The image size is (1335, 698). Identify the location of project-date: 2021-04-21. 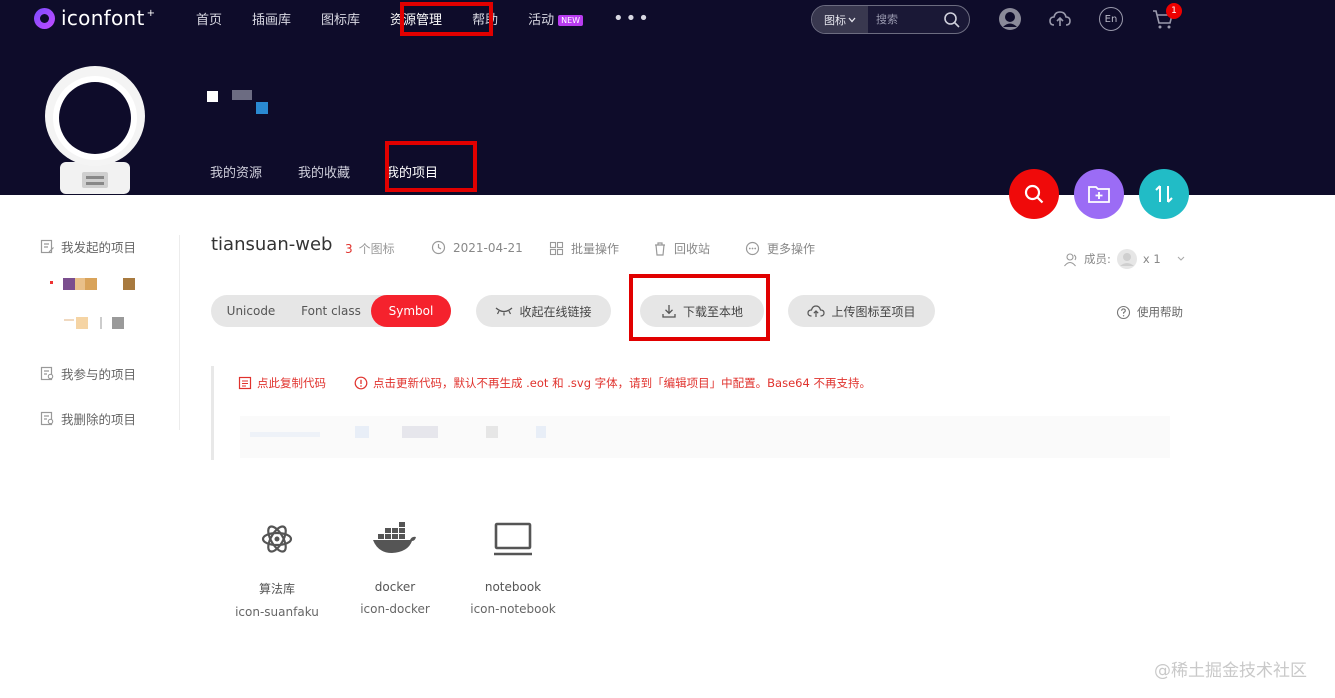
(477, 247).